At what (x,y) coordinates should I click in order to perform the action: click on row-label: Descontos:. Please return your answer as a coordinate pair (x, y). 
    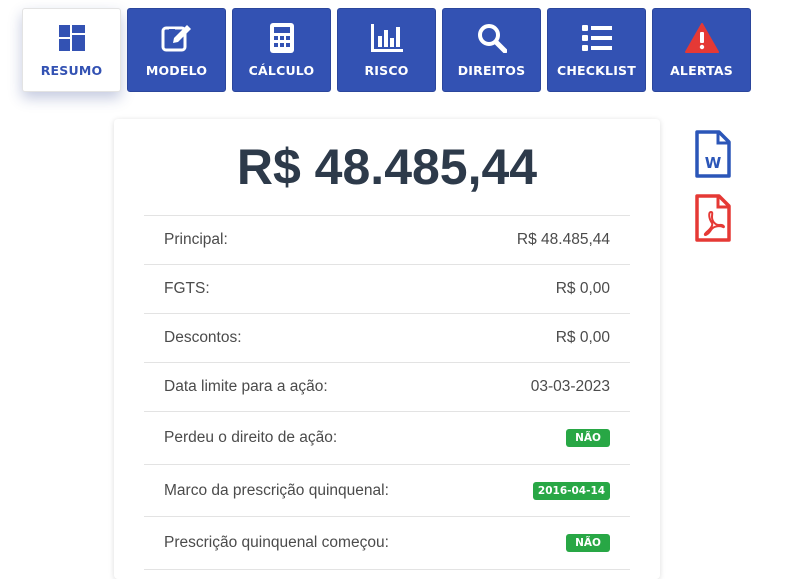
    Looking at the image, I should click on (203, 337).